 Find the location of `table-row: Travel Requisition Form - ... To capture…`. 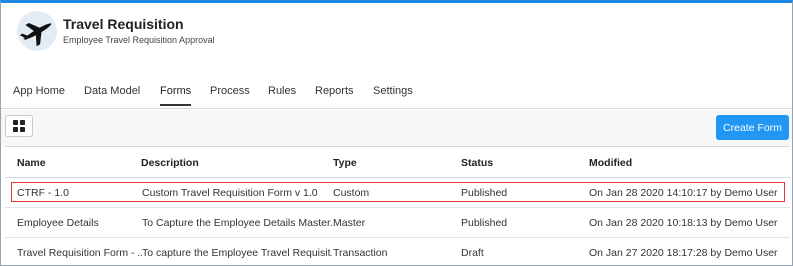

table-row: Travel Requisition Form - ... To capture… is located at coordinates (397, 252).